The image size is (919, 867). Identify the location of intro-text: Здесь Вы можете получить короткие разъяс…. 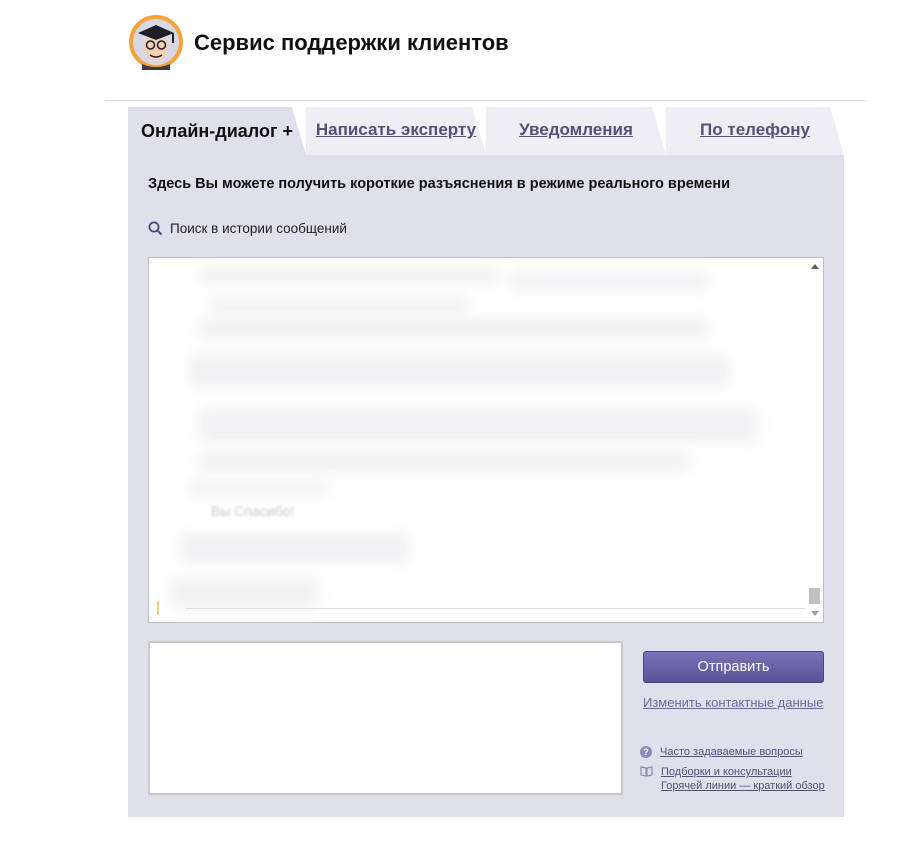
(439, 184).